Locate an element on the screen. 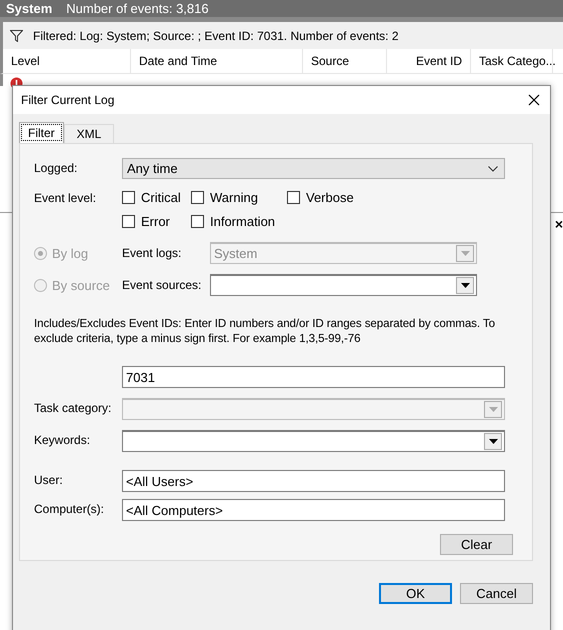 The image size is (563, 630). column-header: Source is located at coordinates (345, 61).